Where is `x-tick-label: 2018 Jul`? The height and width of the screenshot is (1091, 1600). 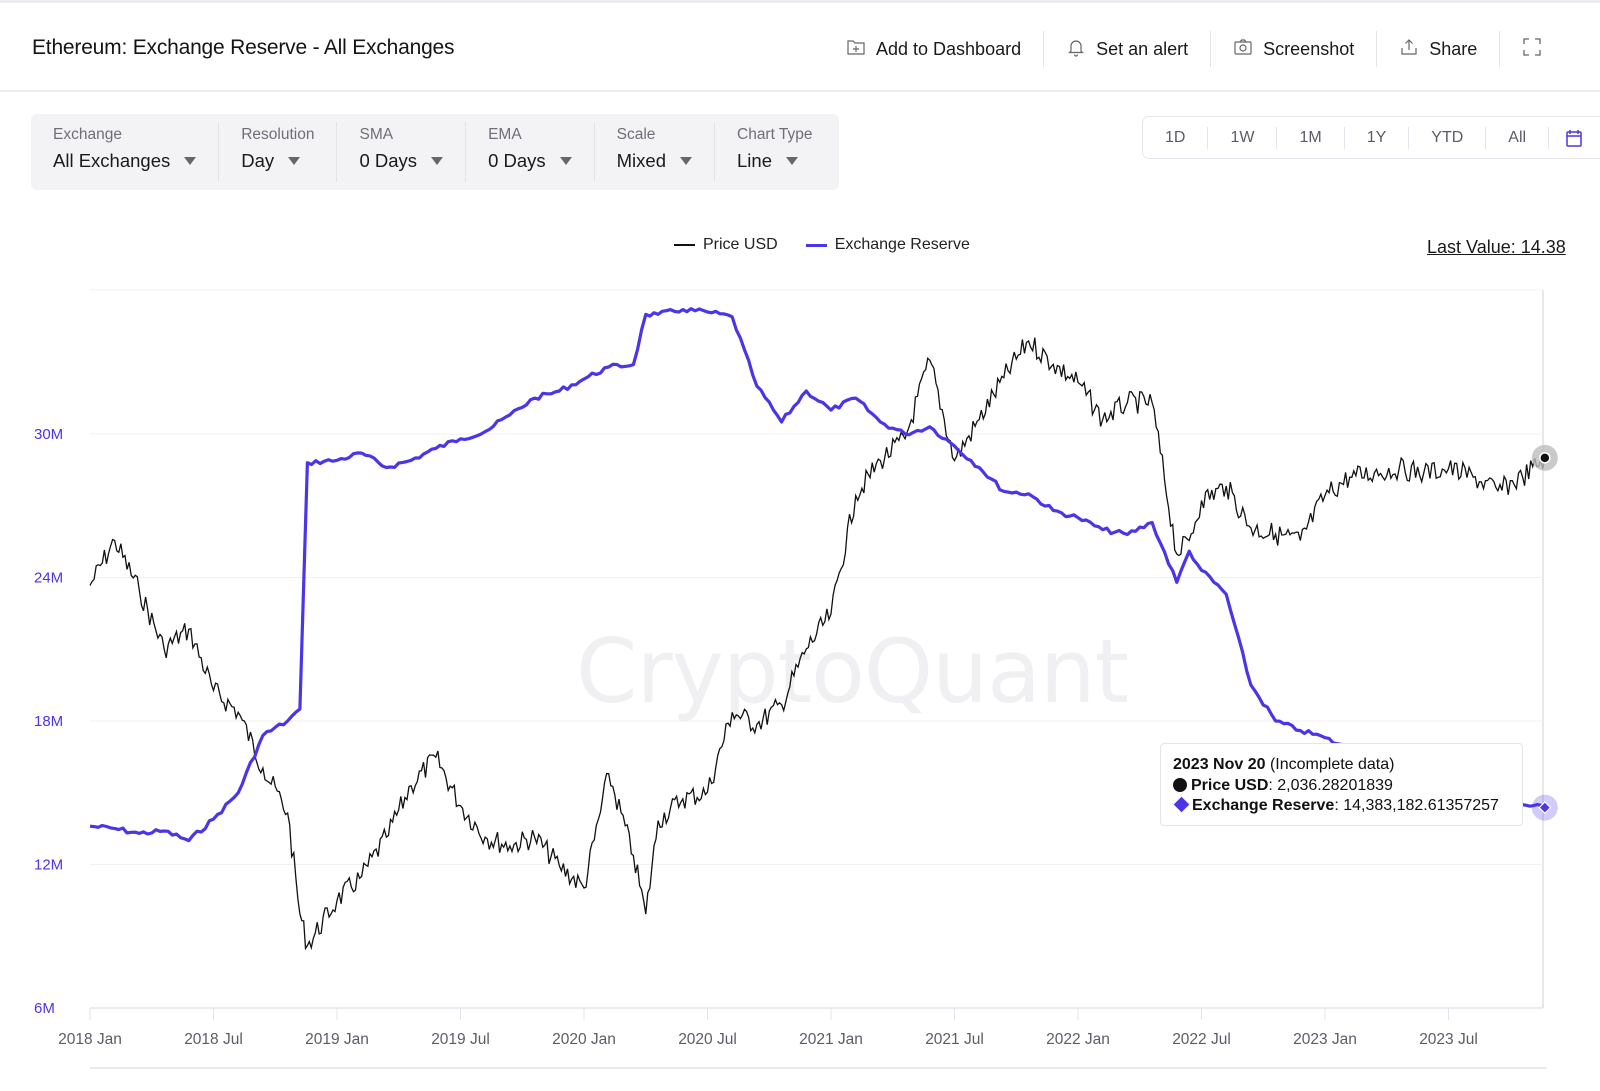 x-tick-label: 2018 Jul is located at coordinates (213, 1039).